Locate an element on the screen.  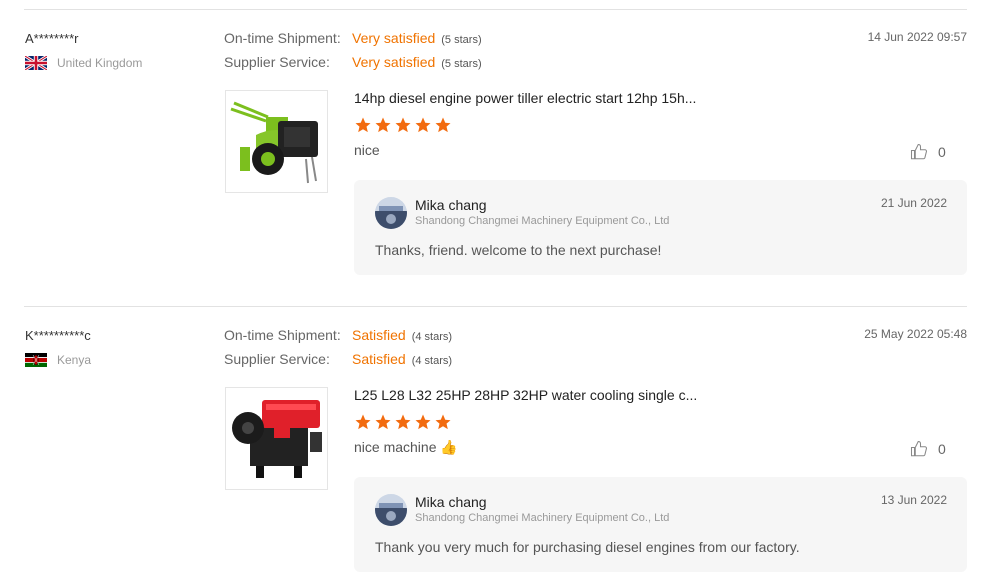
review-comment: nice is located at coordinates (367, 150).